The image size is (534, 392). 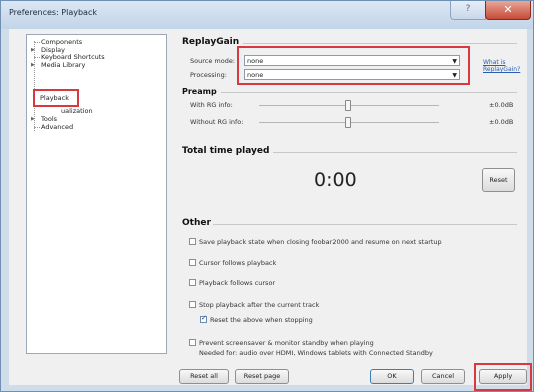 What do you see at coordinates (237, 283) in the screenshot?
I see `playback-follows-cursor-label: Playback follows cursor` at bounding box center [237, 283].